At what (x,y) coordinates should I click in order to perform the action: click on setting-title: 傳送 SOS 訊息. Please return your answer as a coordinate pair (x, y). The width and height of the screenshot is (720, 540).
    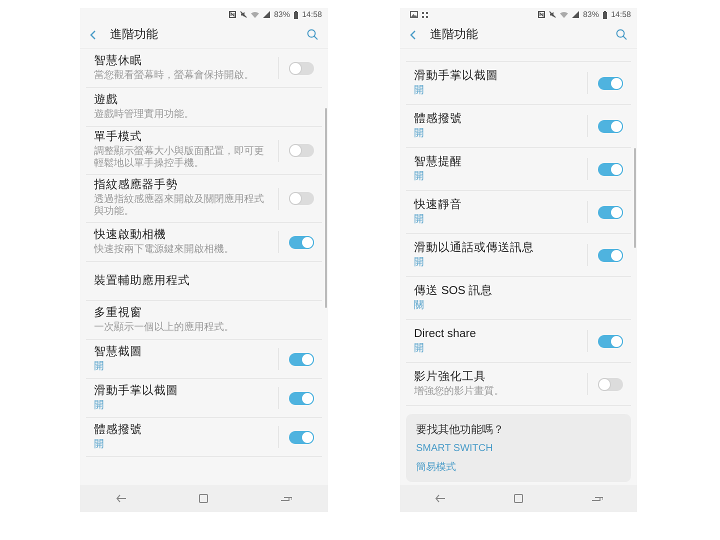
    Looking at the image, I should click on (454, 291).